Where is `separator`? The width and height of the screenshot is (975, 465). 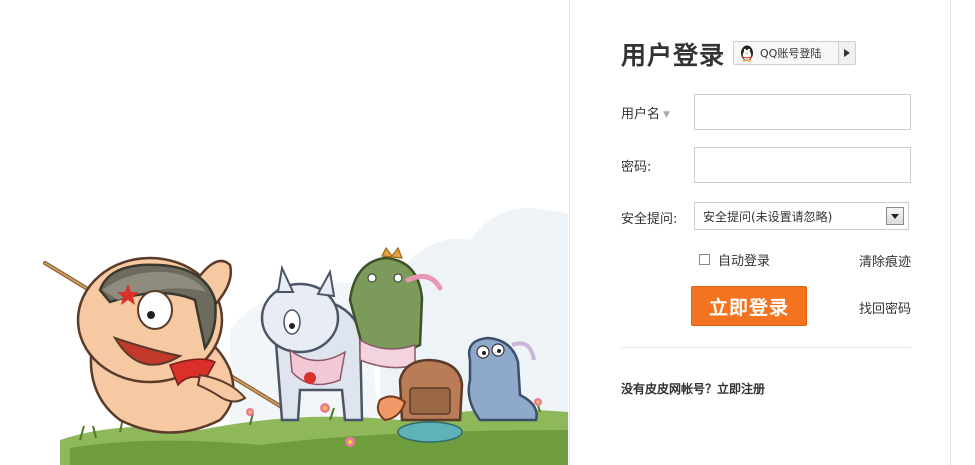 separator is located at coordinates (766, 347).